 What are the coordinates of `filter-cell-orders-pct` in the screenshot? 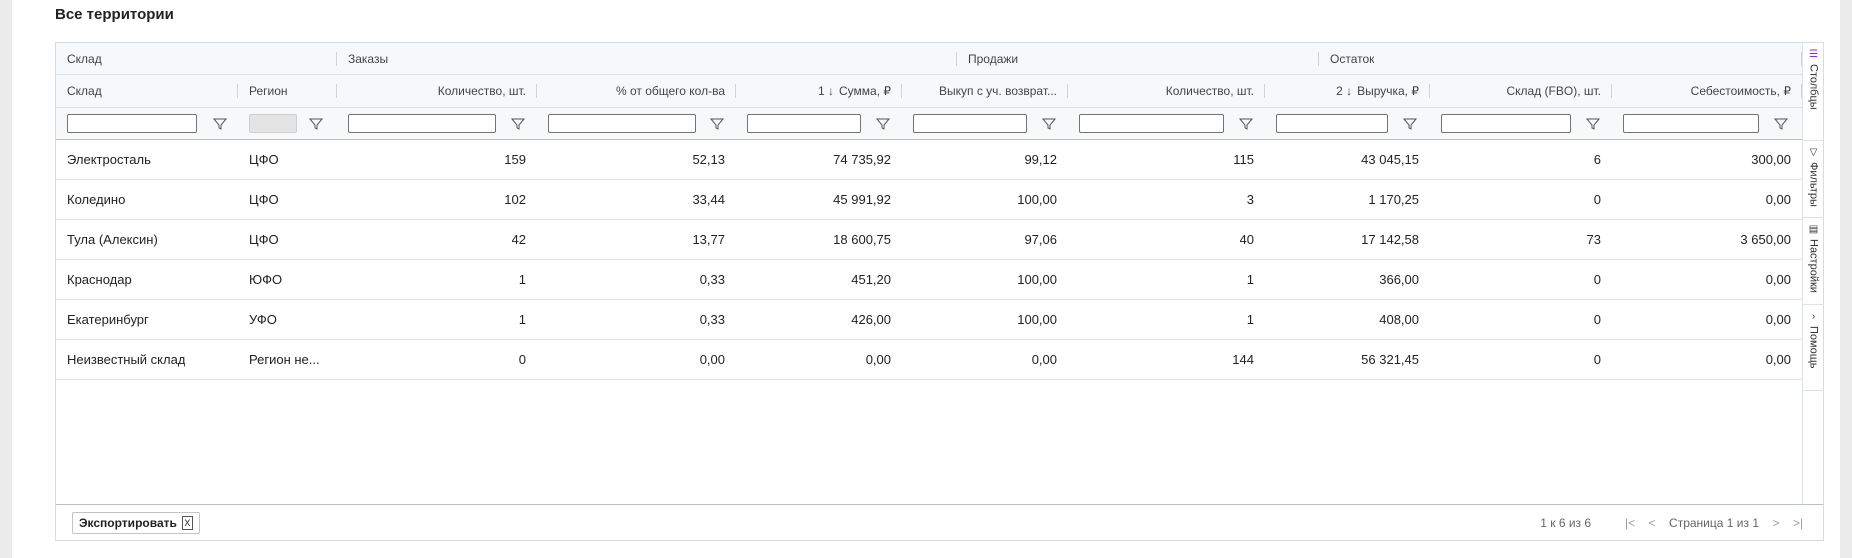 It's located at (636, 123).